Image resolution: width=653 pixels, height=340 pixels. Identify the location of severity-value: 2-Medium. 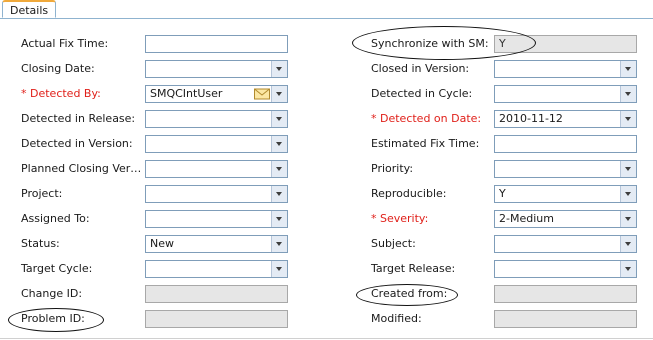
(526, 218).